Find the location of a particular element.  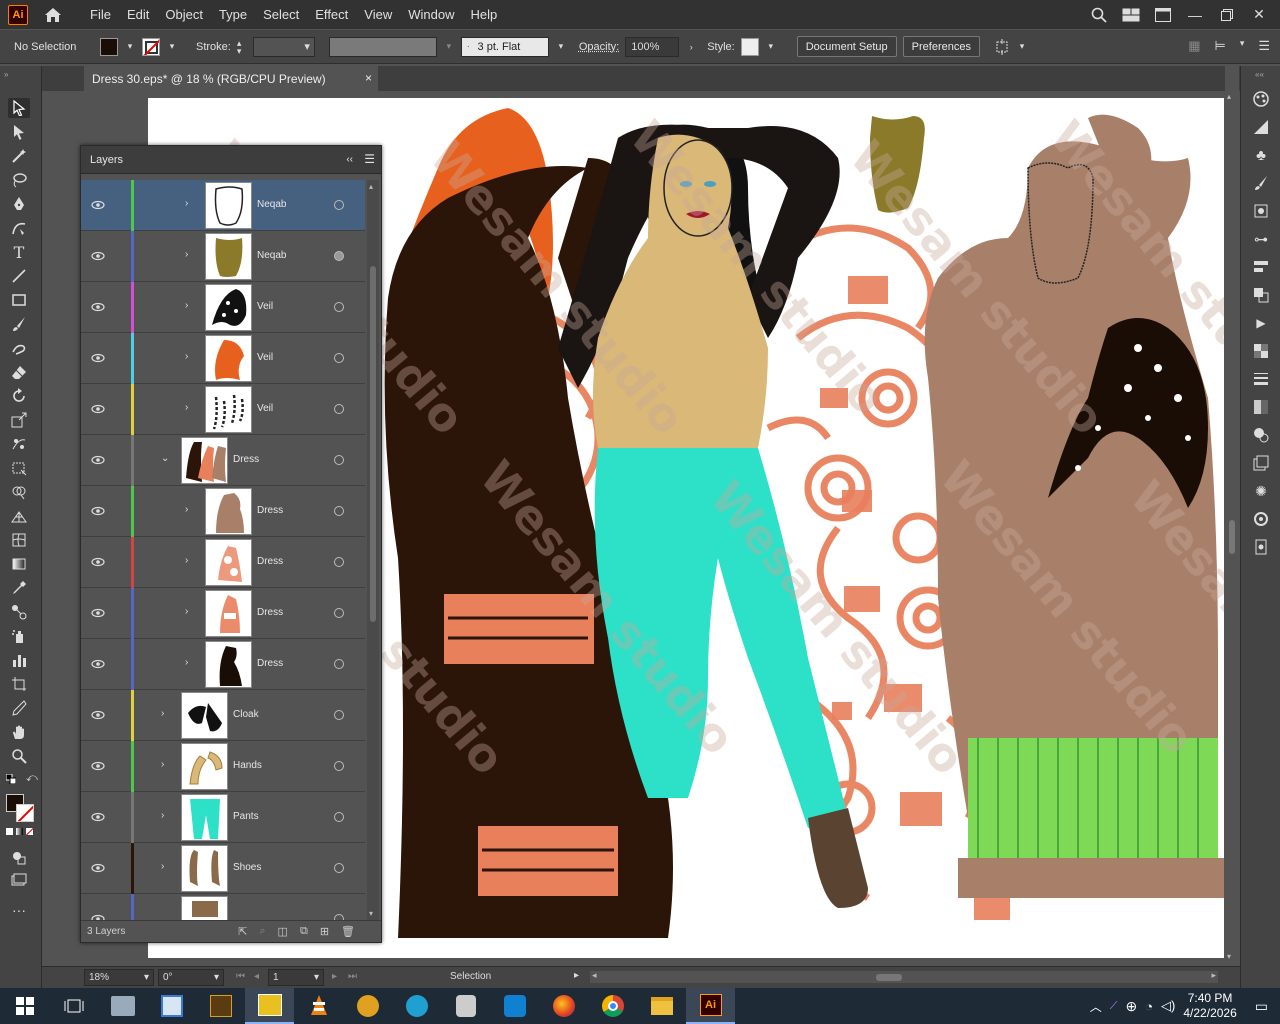

zoom-tool-icon is located at coordinates (19, 756).